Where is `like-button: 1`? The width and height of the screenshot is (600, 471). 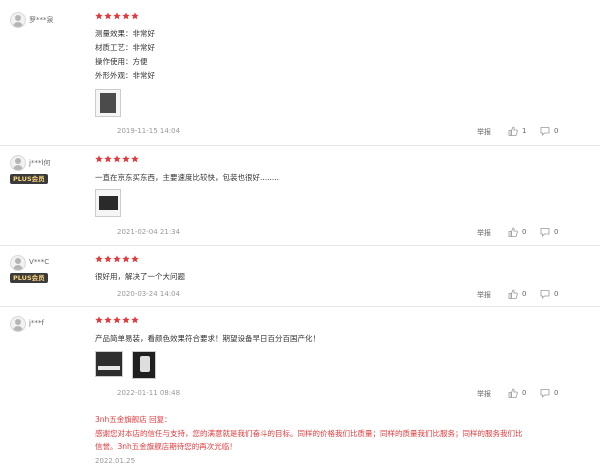
like-button: 1 is located at coordinates (517, 131).